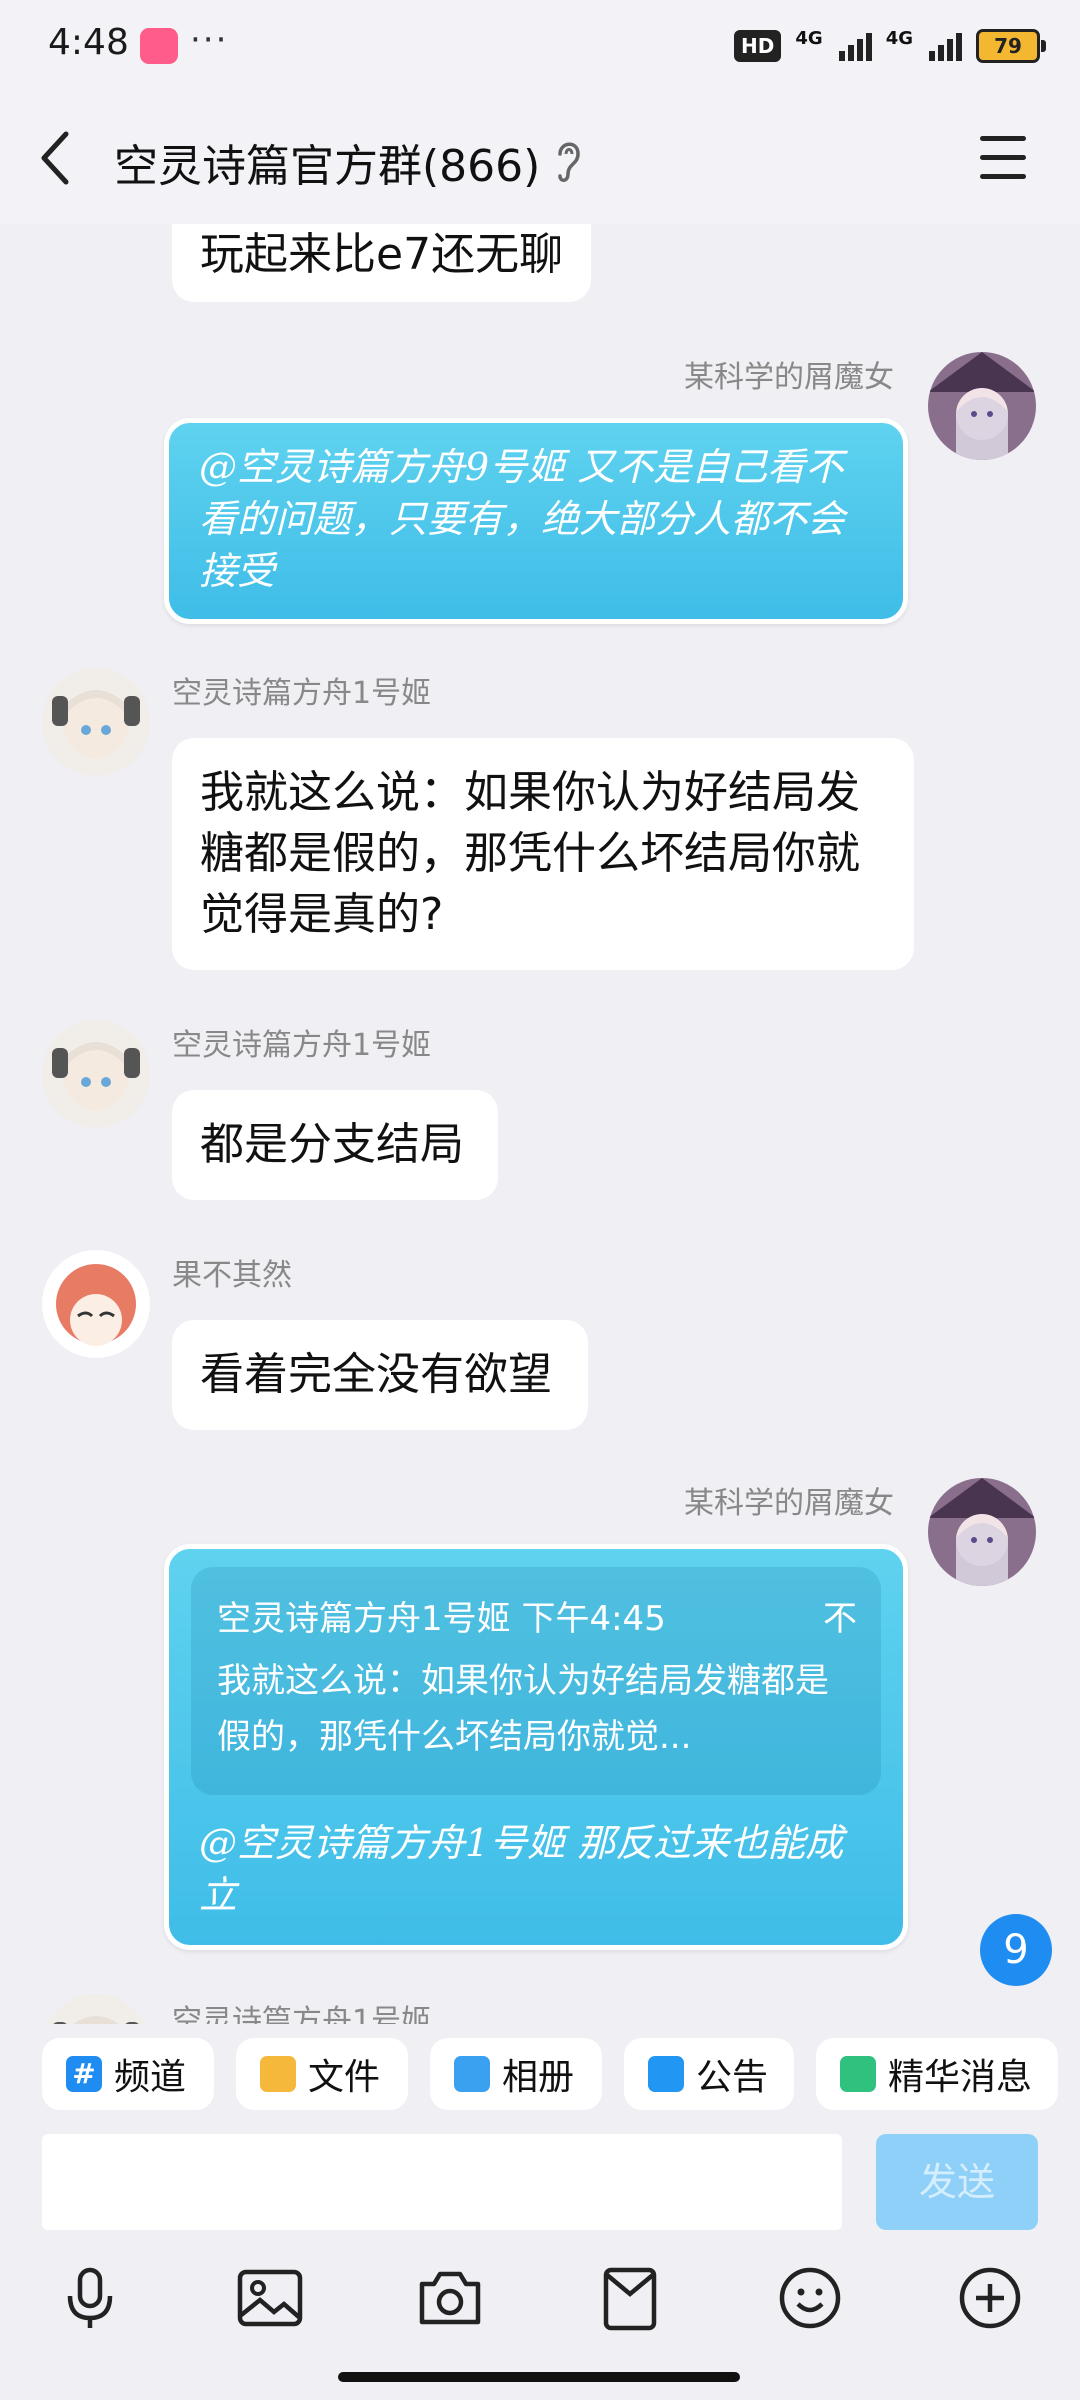 The image size is (1080, 2400). I want to click on shortcut-label: 频道, so click(150, 2077).